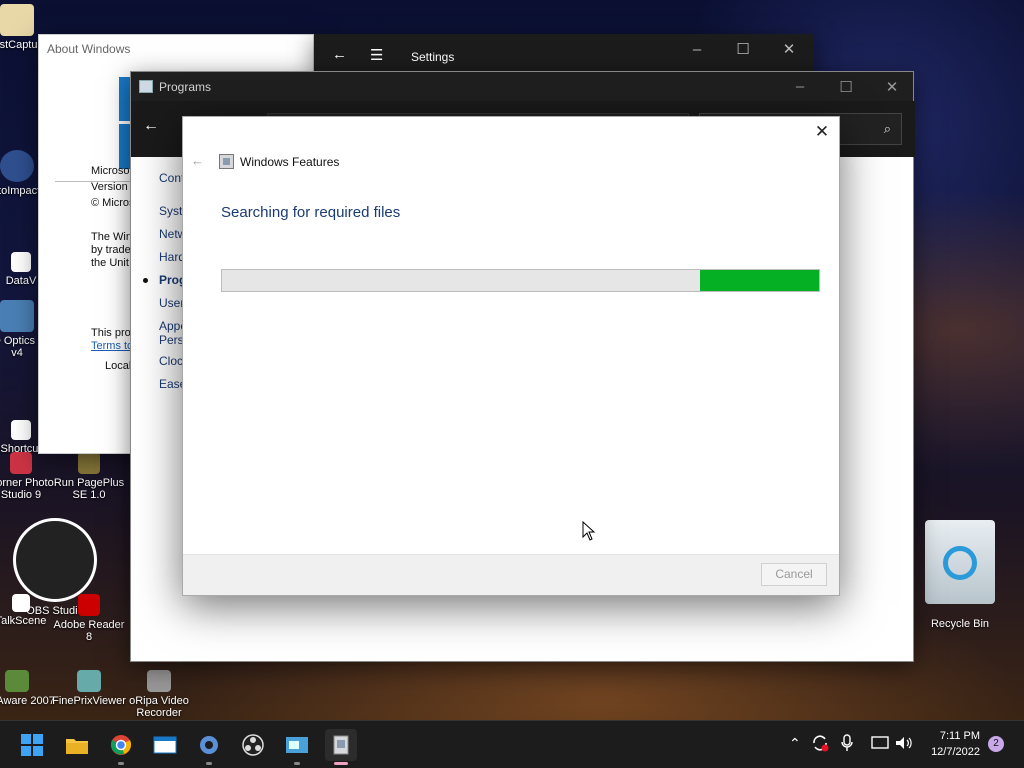 Image resolution: width=1024 pixels, height=768 pixels. I want to click on clock-time: 7:11 PM, so click(959, 736).